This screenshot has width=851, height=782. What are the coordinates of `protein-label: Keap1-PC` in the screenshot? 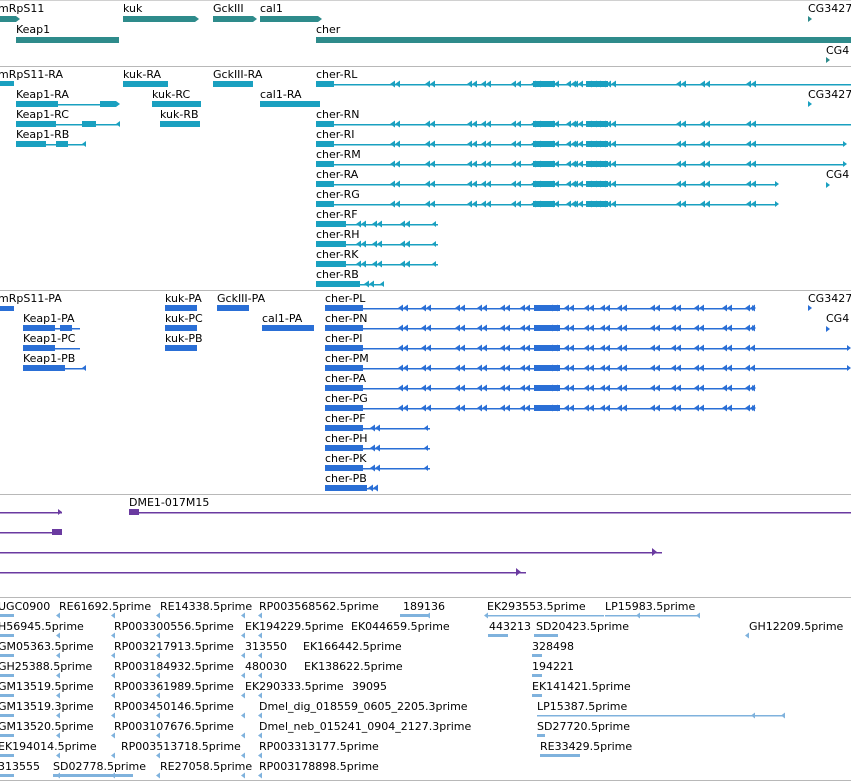 It's located at (49, 338).